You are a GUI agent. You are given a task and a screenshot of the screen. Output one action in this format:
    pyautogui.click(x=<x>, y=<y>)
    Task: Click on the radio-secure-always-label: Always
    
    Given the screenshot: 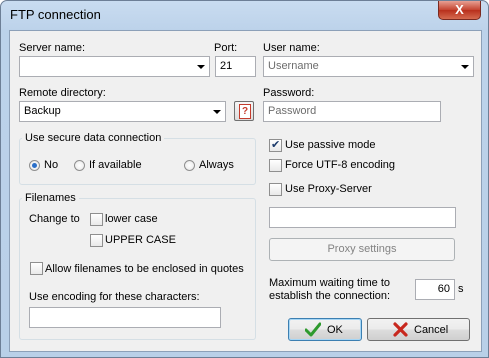 What is the action you would take?
    pyautogui.click(x=216, y=165)
    